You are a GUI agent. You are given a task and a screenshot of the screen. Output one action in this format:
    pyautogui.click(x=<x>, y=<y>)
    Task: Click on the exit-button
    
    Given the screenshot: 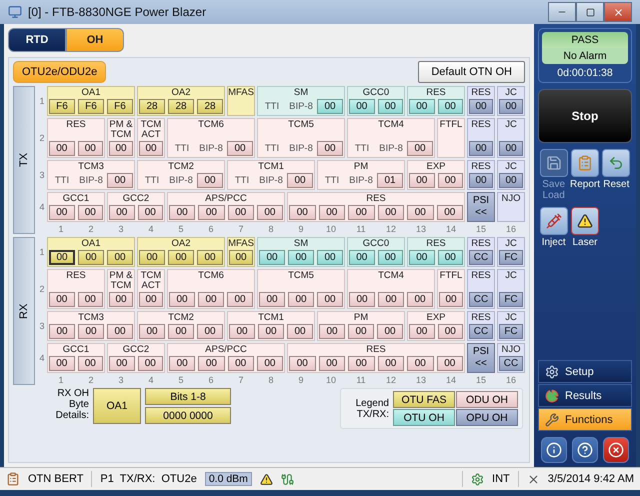 What is the action you would take?
    pyautogui.click(x=616, y=450)
    